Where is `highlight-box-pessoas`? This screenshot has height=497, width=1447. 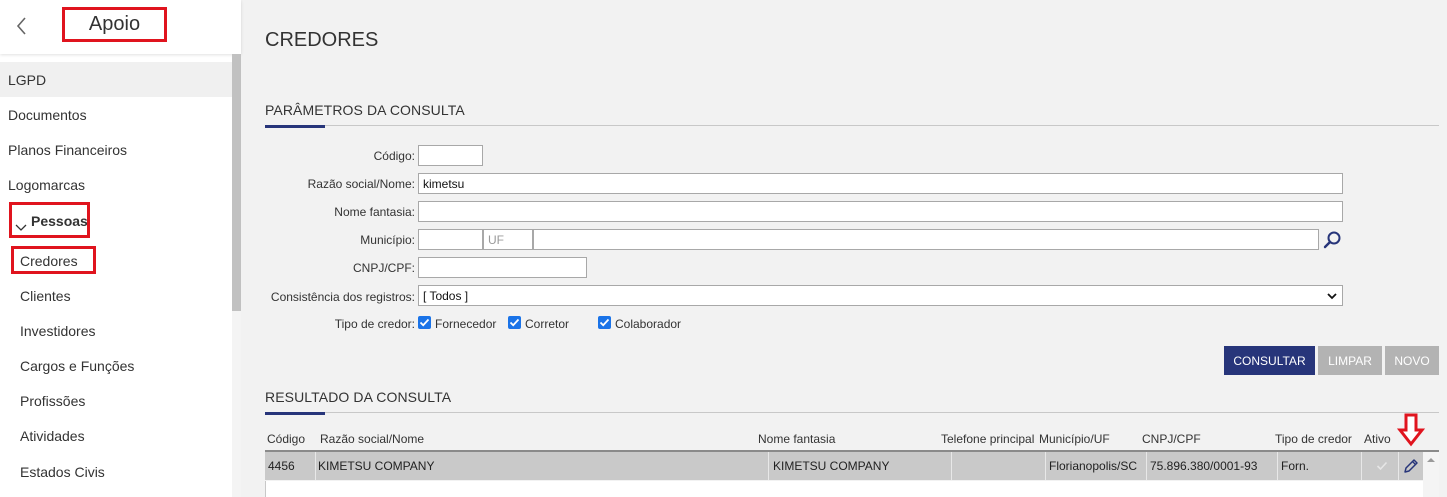 highlight-box-pessoas is located at coordinates (49, 220).